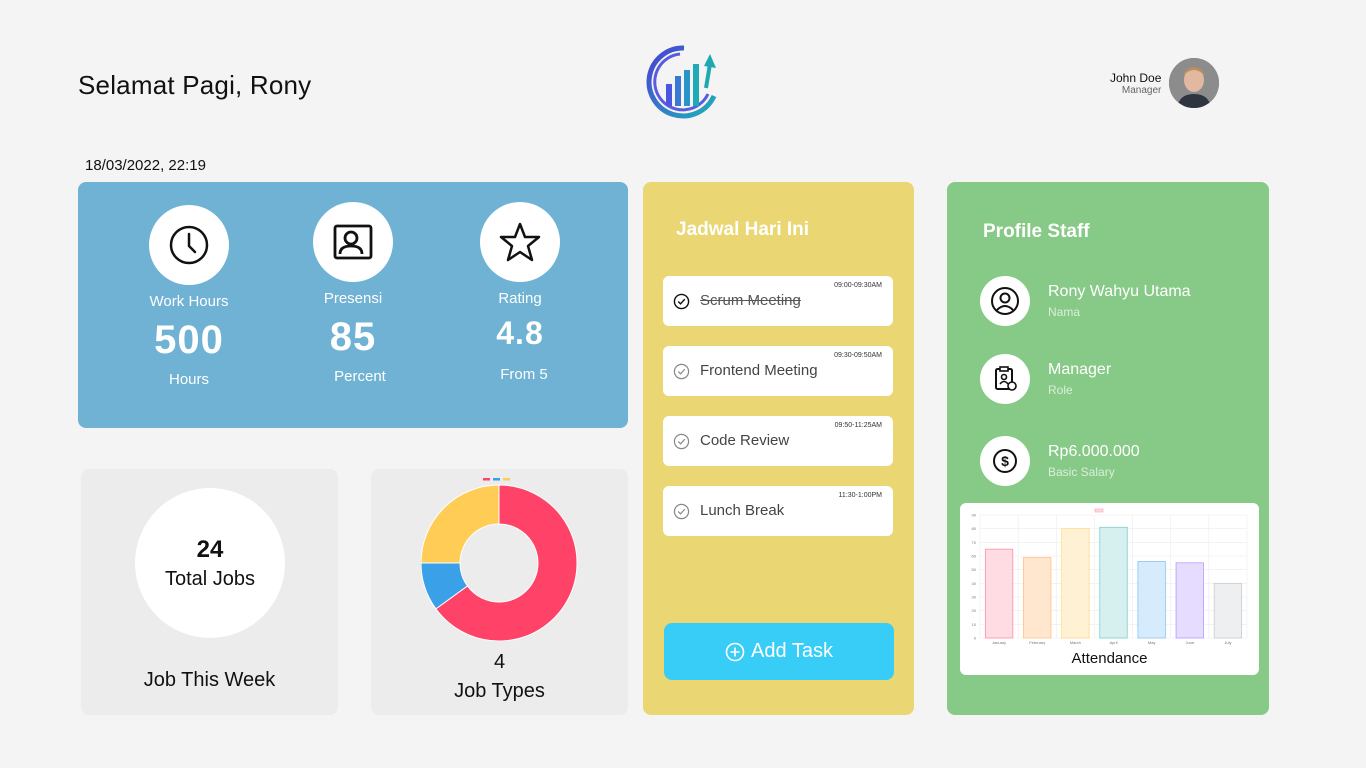 Image resolution: width=1366 pixels, height=768 pixels. Describe the element at coordinates (735, 651) in the screenshot. I see `plus-circle-icon` at that location.